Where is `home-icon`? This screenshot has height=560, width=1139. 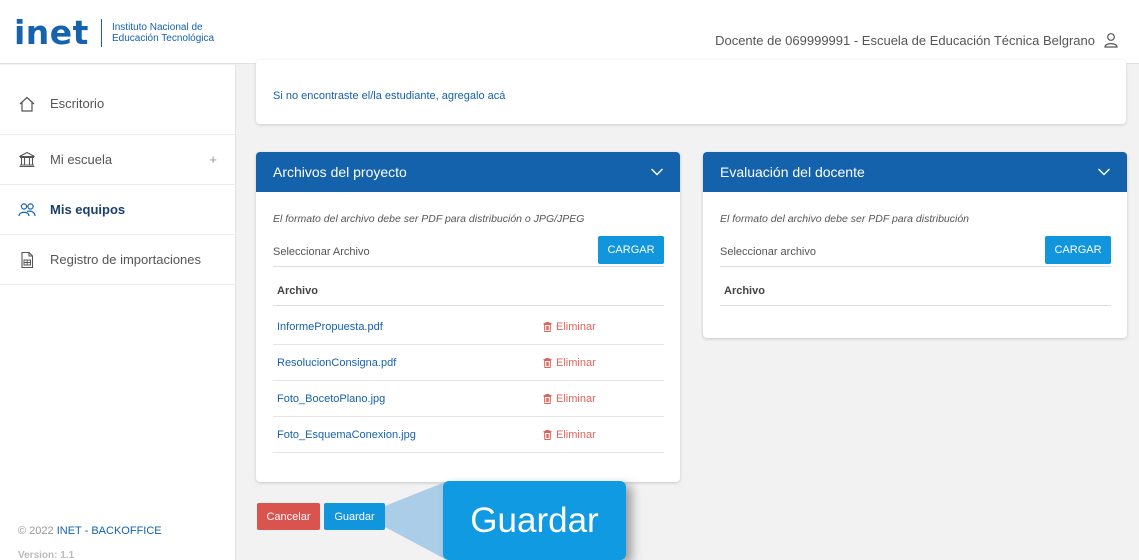 home-icon is located at coordinates (27, 104).